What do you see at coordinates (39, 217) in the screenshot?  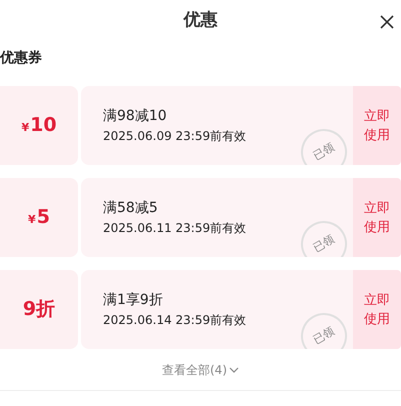 I see `coupon-value: ¥5` at bounding box center [39, 217].